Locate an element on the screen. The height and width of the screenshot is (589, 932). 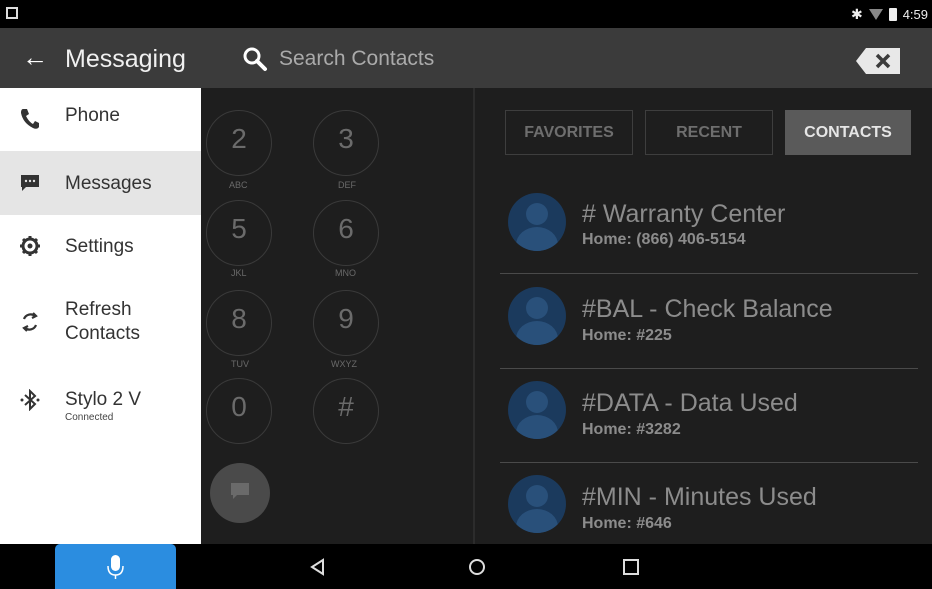
phone-icon is located at coordinates (30, 119).